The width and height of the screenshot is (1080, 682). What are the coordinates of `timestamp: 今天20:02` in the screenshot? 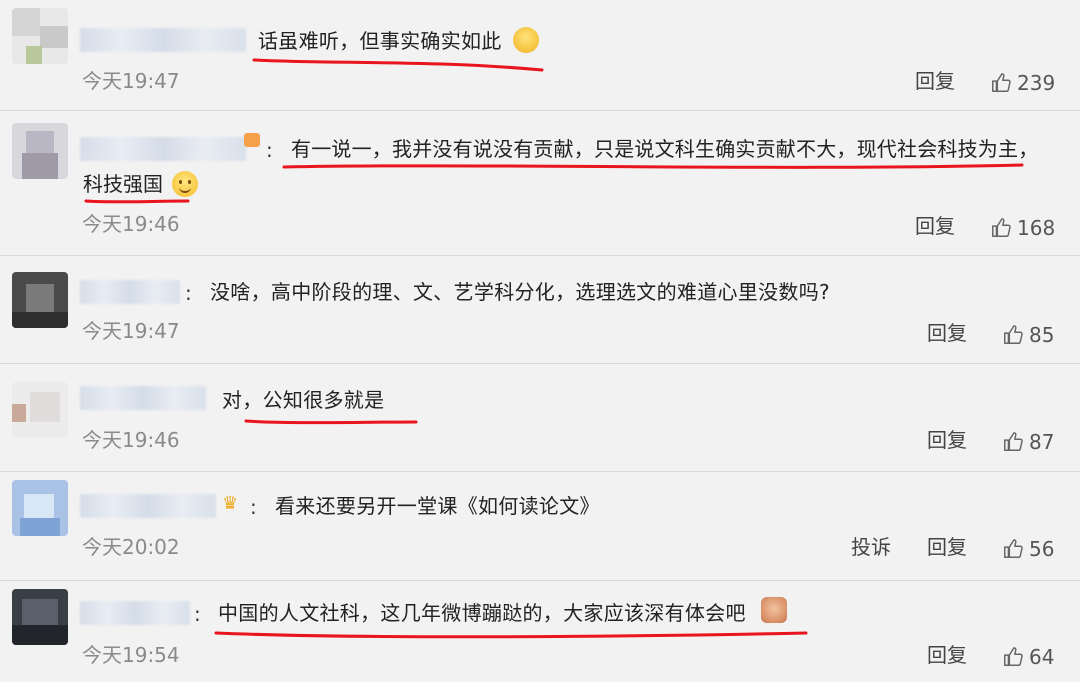 It's located at (131, 547).